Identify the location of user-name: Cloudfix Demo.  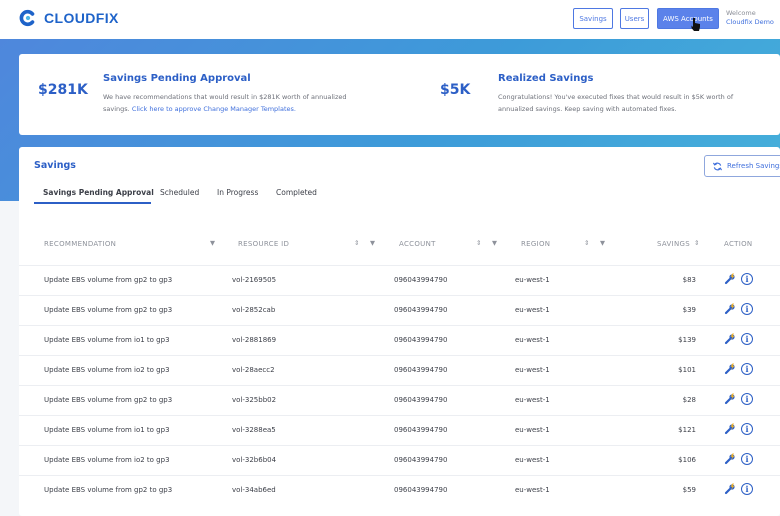
(750, 22).